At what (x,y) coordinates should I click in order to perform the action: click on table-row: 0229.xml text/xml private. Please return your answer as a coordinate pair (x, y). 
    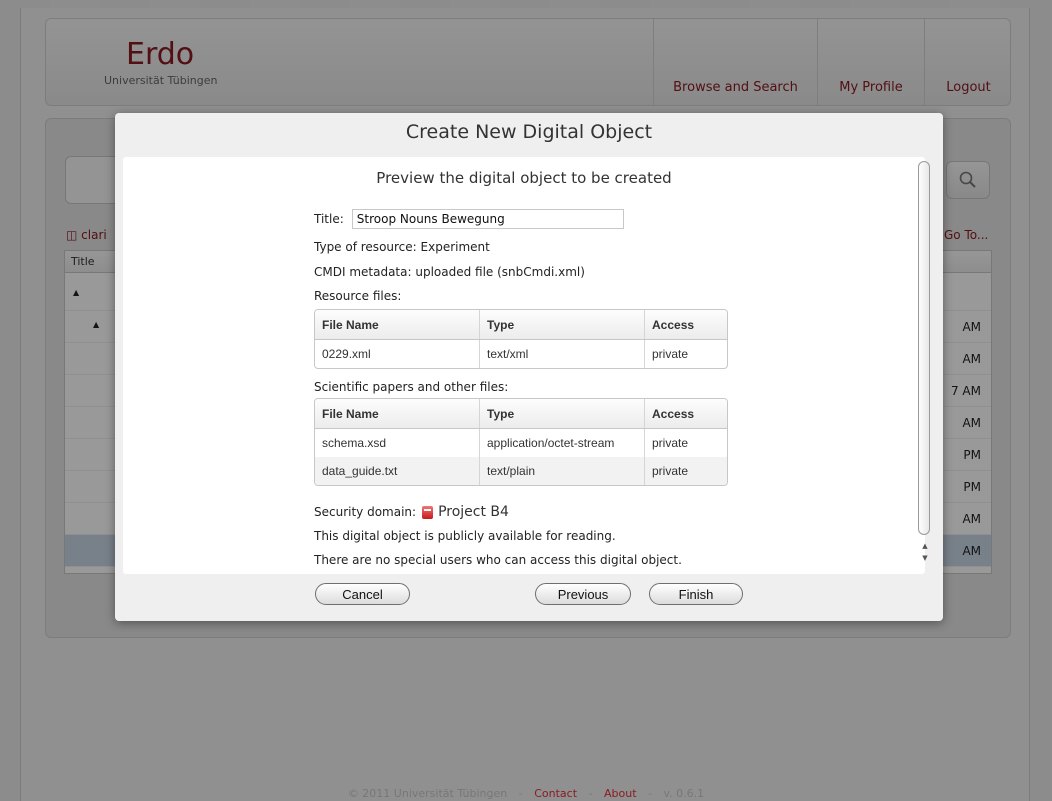
    Looking at the image, I should click on (521, 354).